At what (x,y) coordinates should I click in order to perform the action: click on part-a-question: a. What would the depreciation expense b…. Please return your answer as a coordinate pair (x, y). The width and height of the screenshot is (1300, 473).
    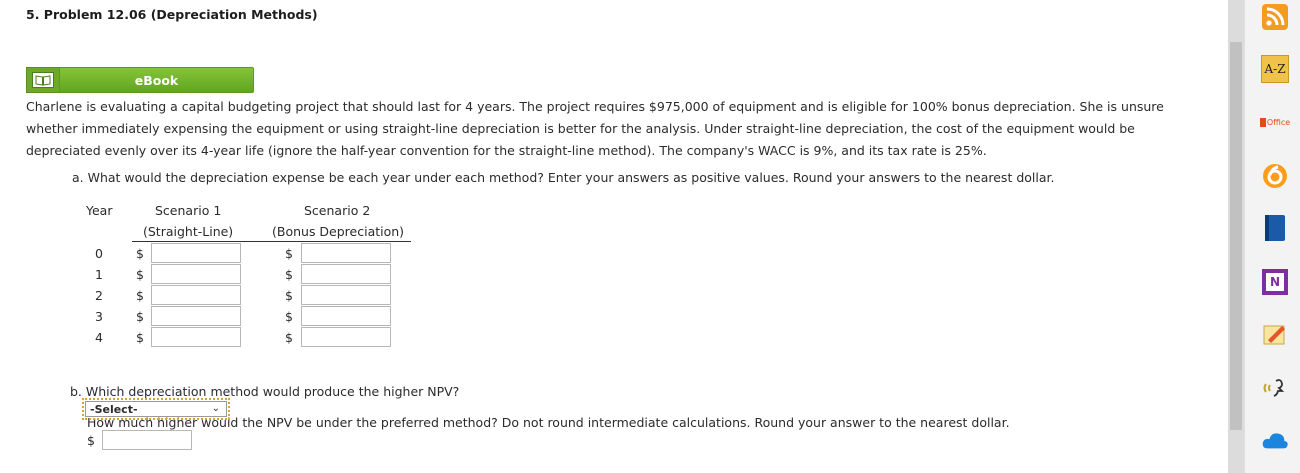
    Looking at the image, I should click on (563, 177).